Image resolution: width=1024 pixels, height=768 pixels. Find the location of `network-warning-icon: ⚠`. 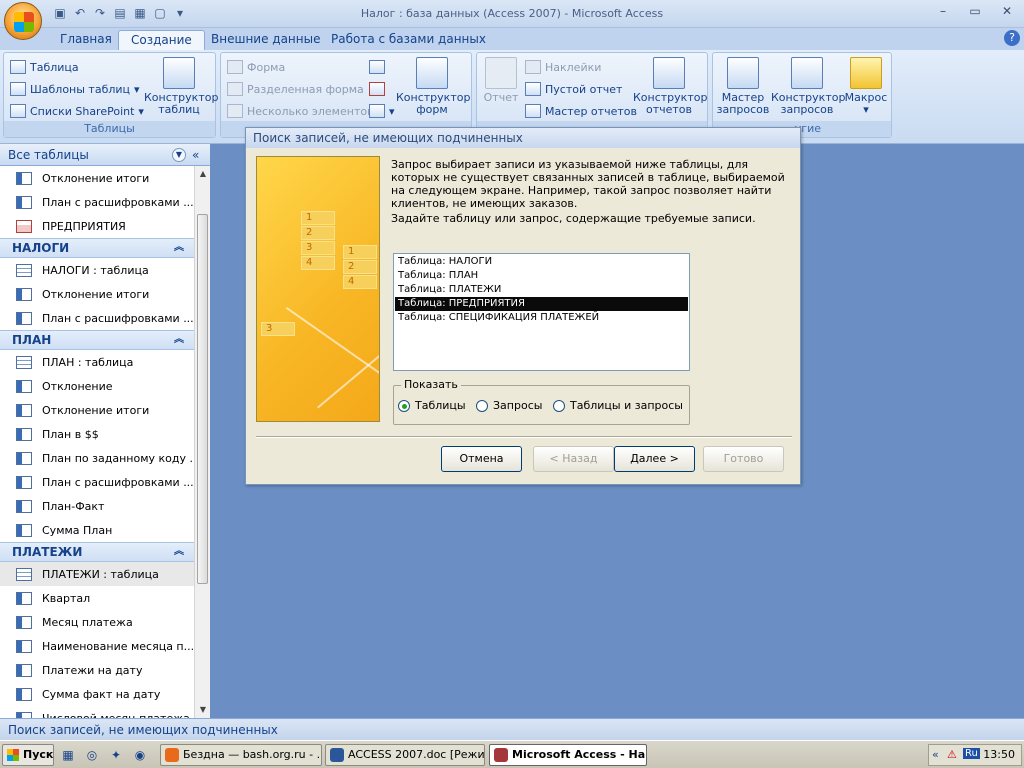

network-warning-icon: ⚠ is located at coordinates (952, 754).